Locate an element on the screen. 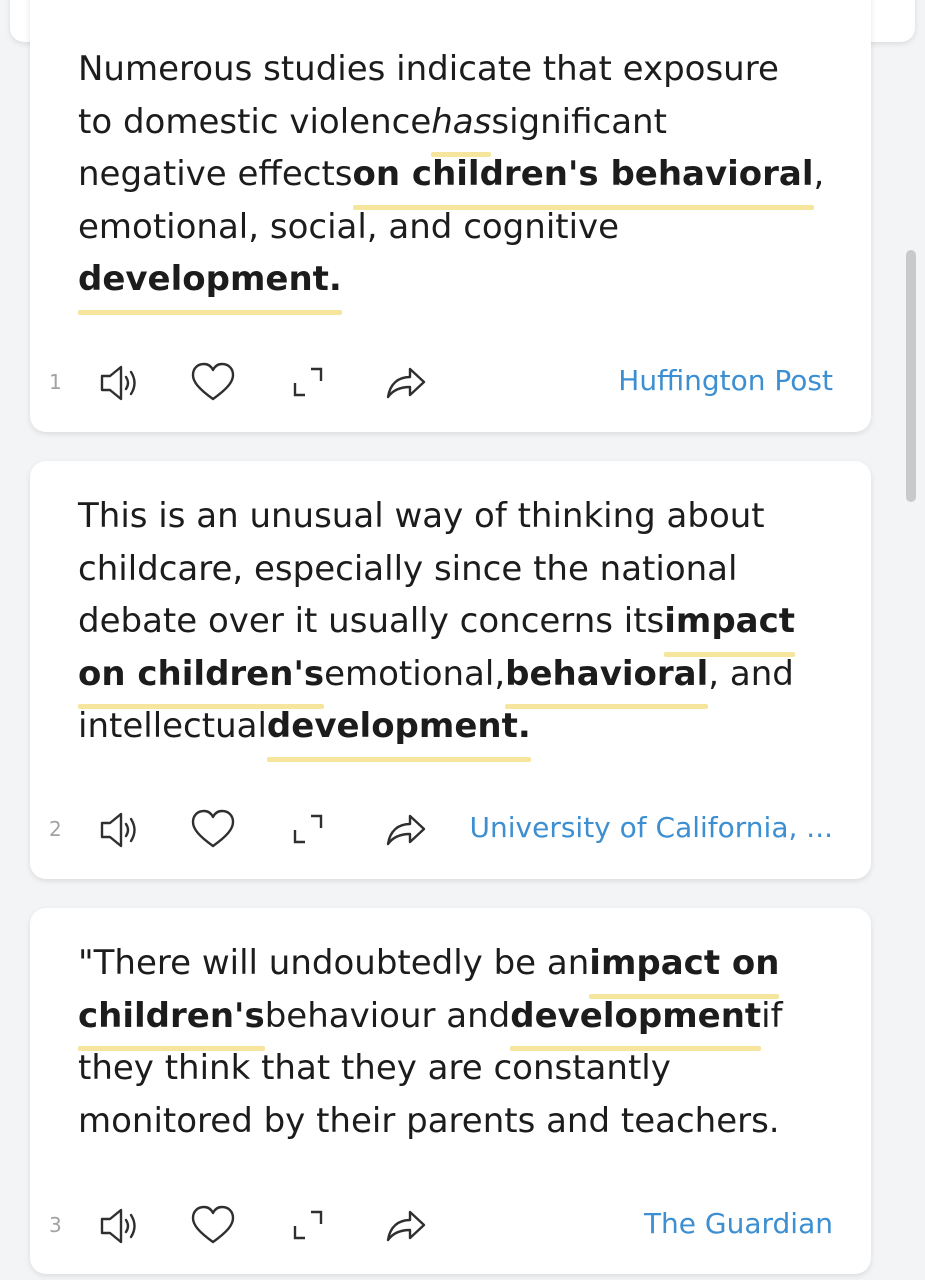  sentence-text: "There will undoubtedly be an is located at coordinates (334, 963).